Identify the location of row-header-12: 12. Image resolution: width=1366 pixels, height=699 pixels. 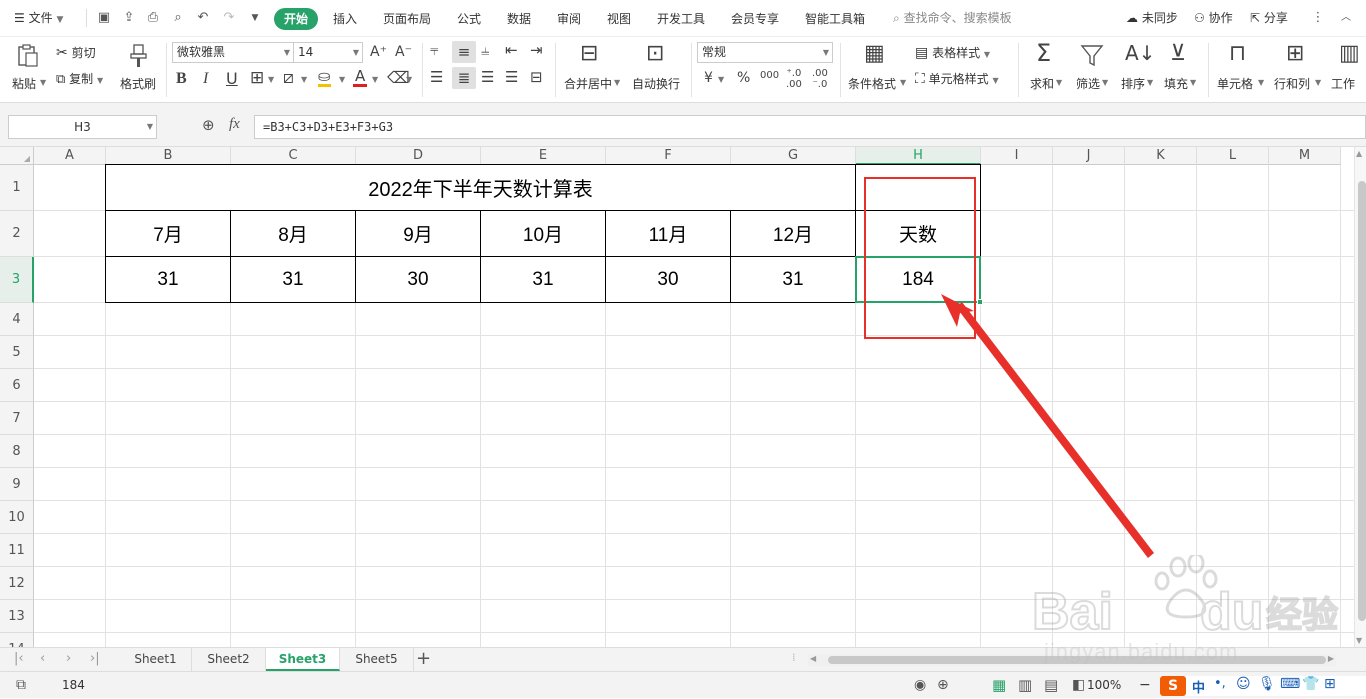
(17, 583).